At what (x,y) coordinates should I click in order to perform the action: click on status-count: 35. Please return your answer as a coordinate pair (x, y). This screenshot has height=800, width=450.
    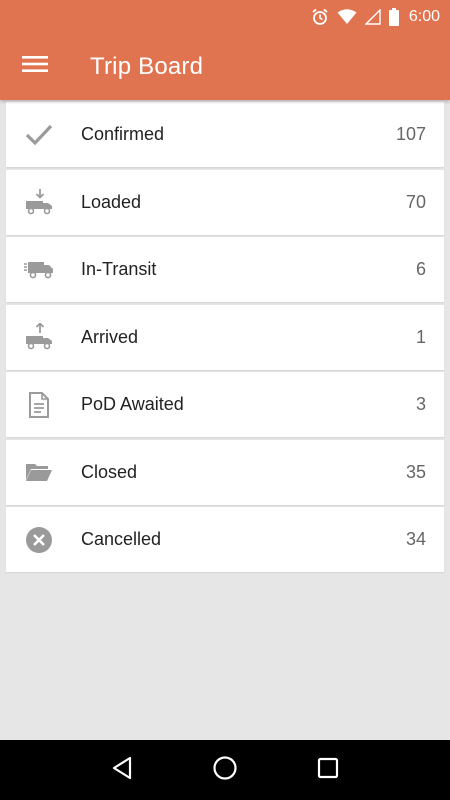
    Looking at the image, I should click on (415, 471).